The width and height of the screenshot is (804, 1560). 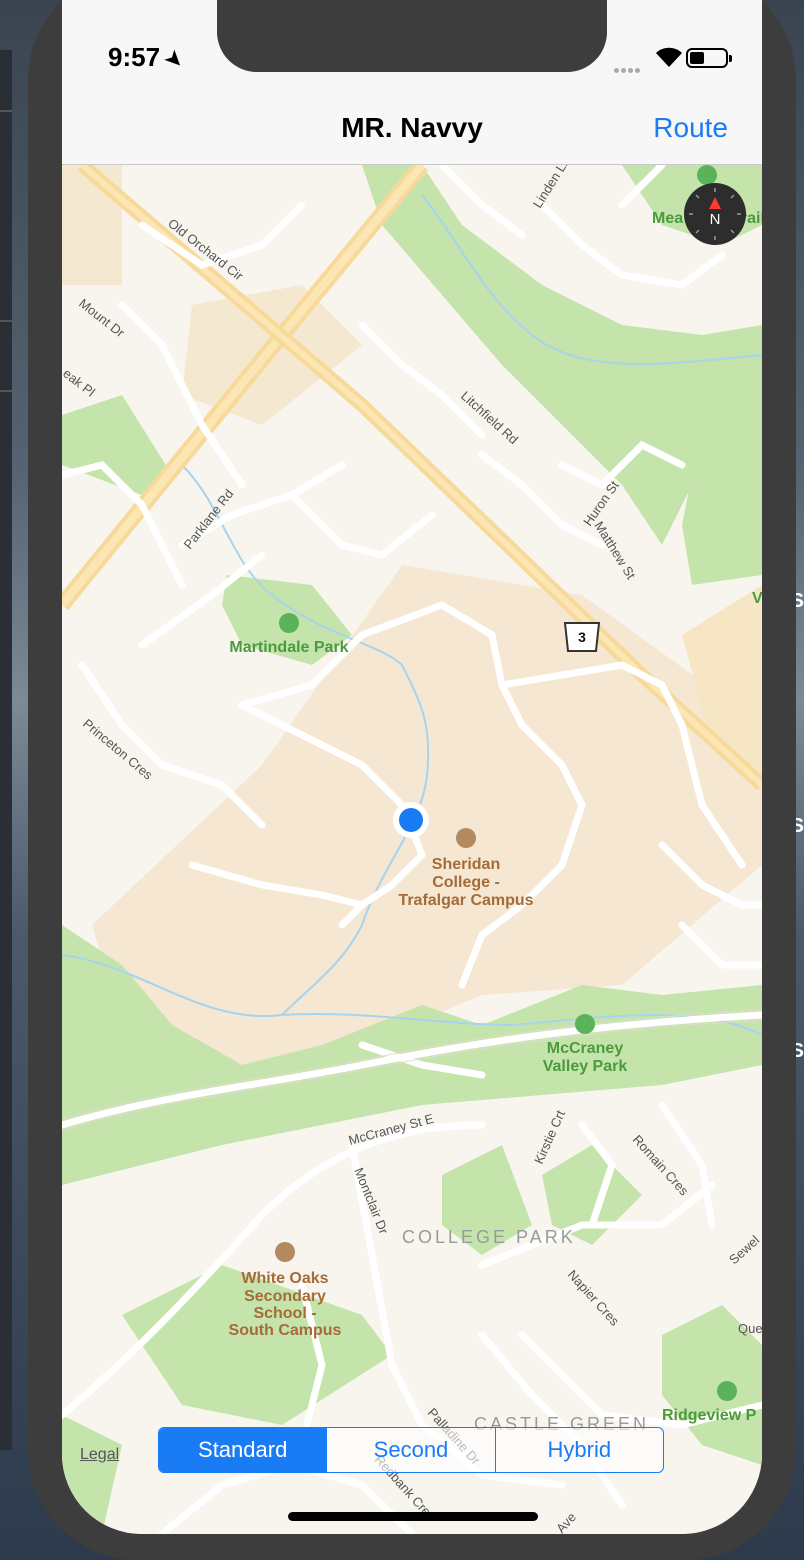 I want to click on segment-second: Second, so click(x=411, y=1450).